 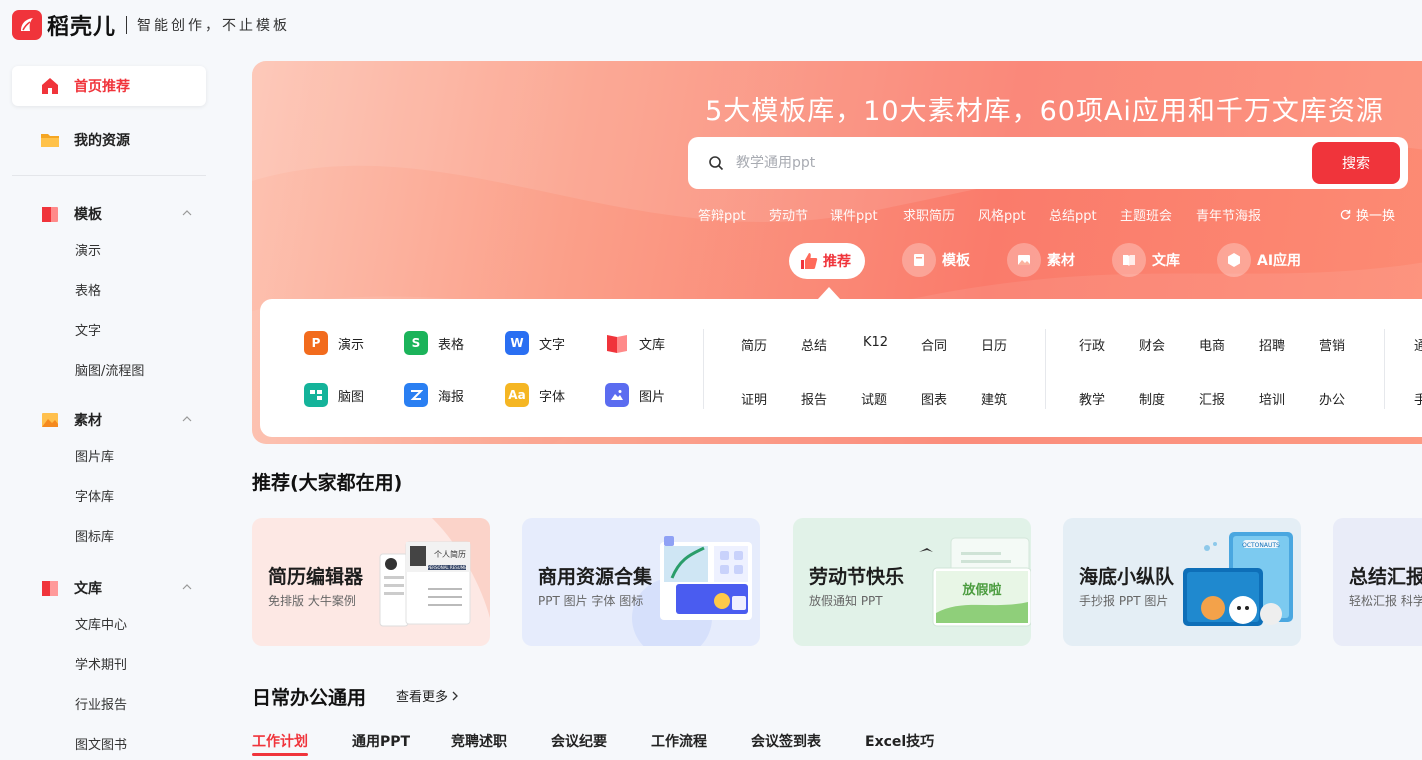 What do you see at coordinates (280, 754) in the screenshot?
I see `active-tab-underline` at bounding box center [280, 754].